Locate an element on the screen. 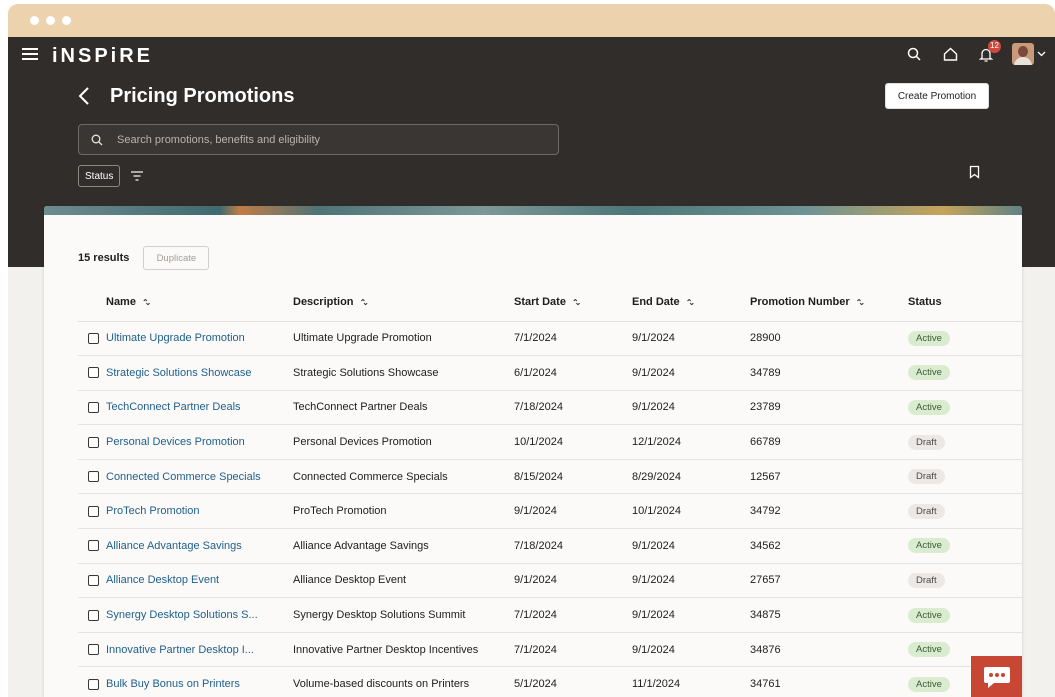  promotion-name-link: Ultimate Upgrade Promotion is located at coordinates (175, 338).